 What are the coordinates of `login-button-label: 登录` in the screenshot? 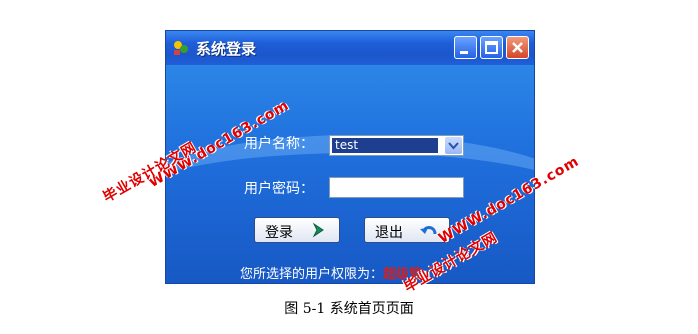 It's located at (279, 233).